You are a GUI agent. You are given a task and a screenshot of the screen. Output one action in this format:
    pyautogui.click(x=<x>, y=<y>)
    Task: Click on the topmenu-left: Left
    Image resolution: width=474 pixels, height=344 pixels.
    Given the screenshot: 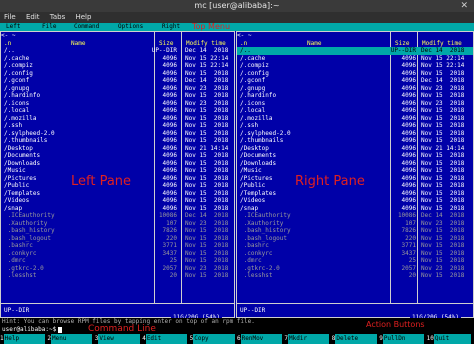 What is the action you would take?
    pyautogui.click(x=13, y=27)
    